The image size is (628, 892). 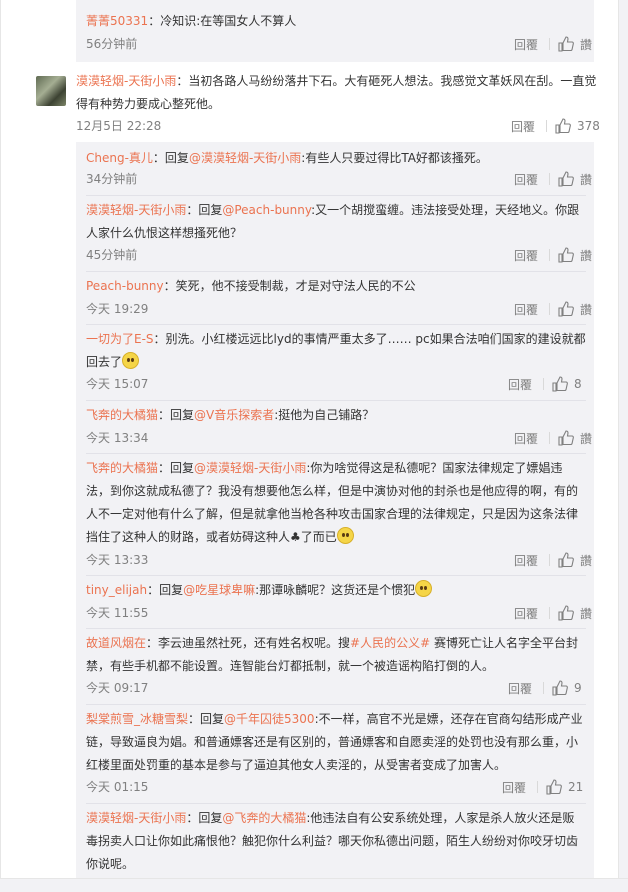 What do you see at coordinates (390, 643) in the screenshot?
I see `topic-link: #人民的公义#` at bounding box center [390, 643].